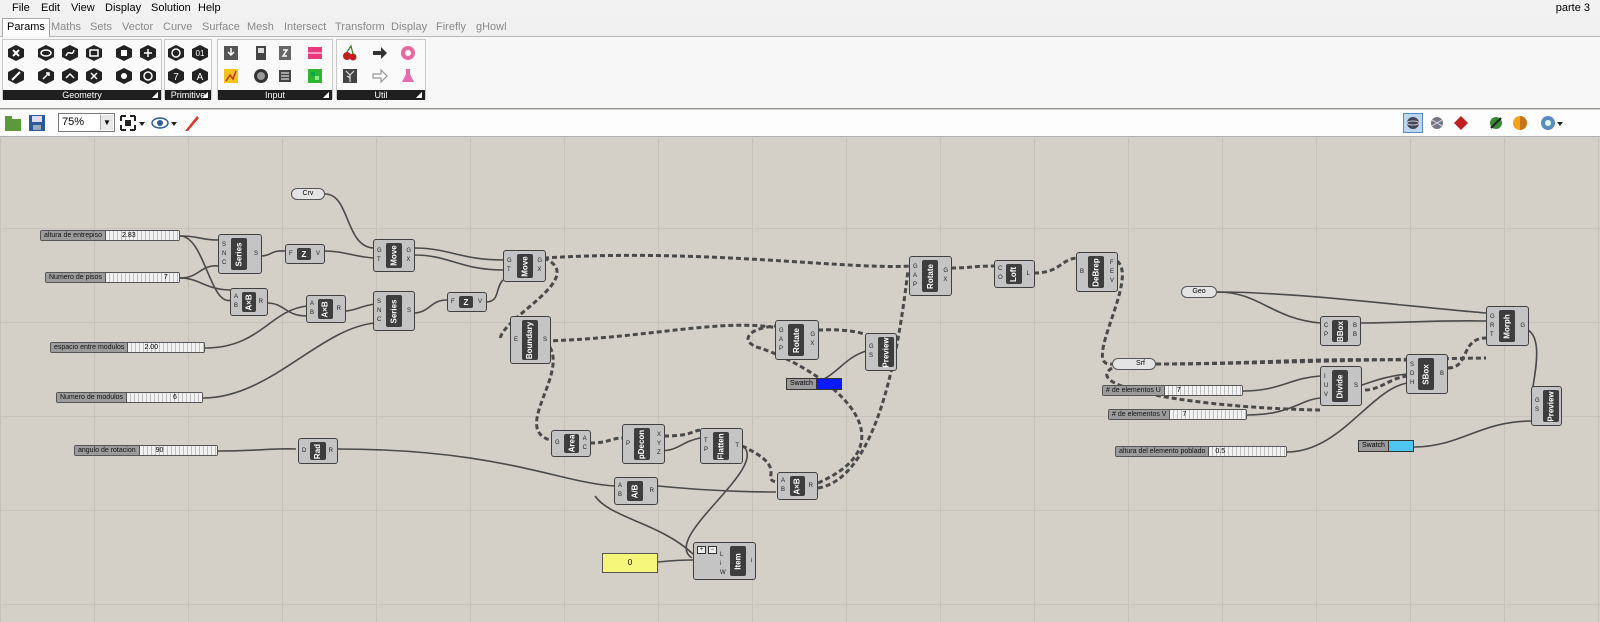 This screenshot has height=622, width=1600. What do you see at coordinates (160, 123) in the screenshot?
I see `preview-eye-icon` at bounding box center [160, 123].